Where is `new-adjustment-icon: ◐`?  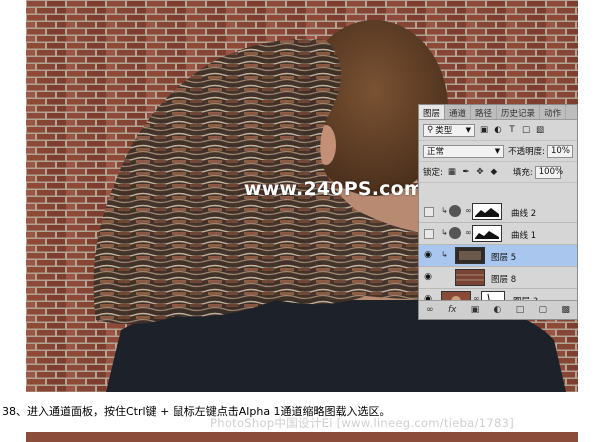 new-adjustment-icon: ◐ is located at coordinates (498, 310).